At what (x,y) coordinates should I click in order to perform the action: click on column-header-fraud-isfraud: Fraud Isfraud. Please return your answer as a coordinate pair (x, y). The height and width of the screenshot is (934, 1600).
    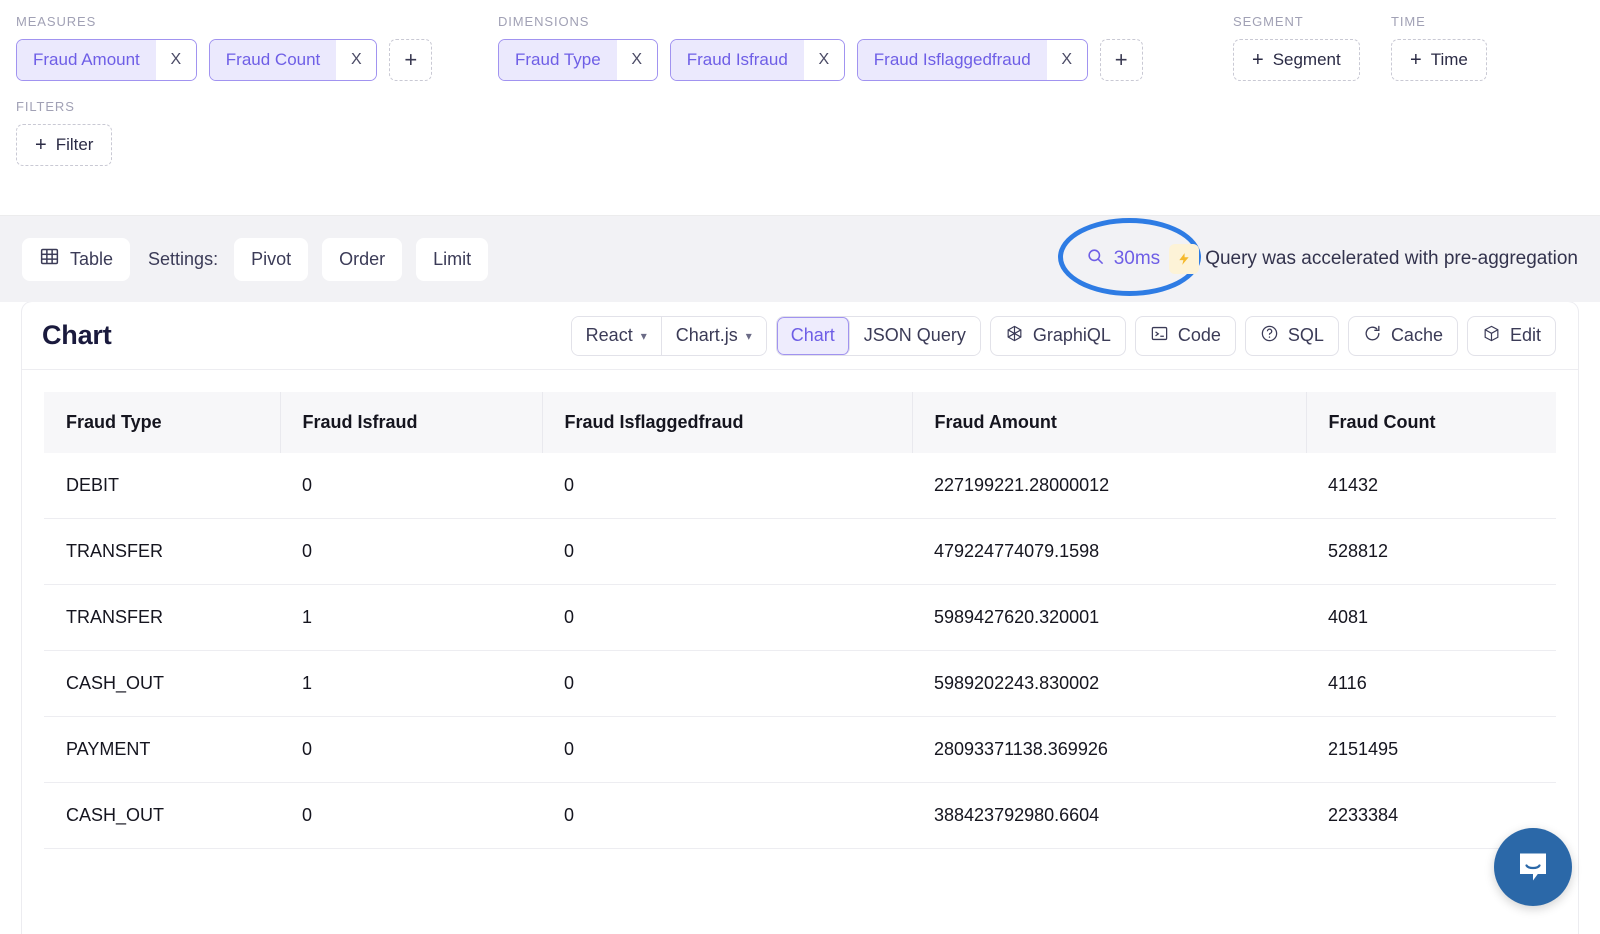
    Looking at the image, I should click on (411, 422).